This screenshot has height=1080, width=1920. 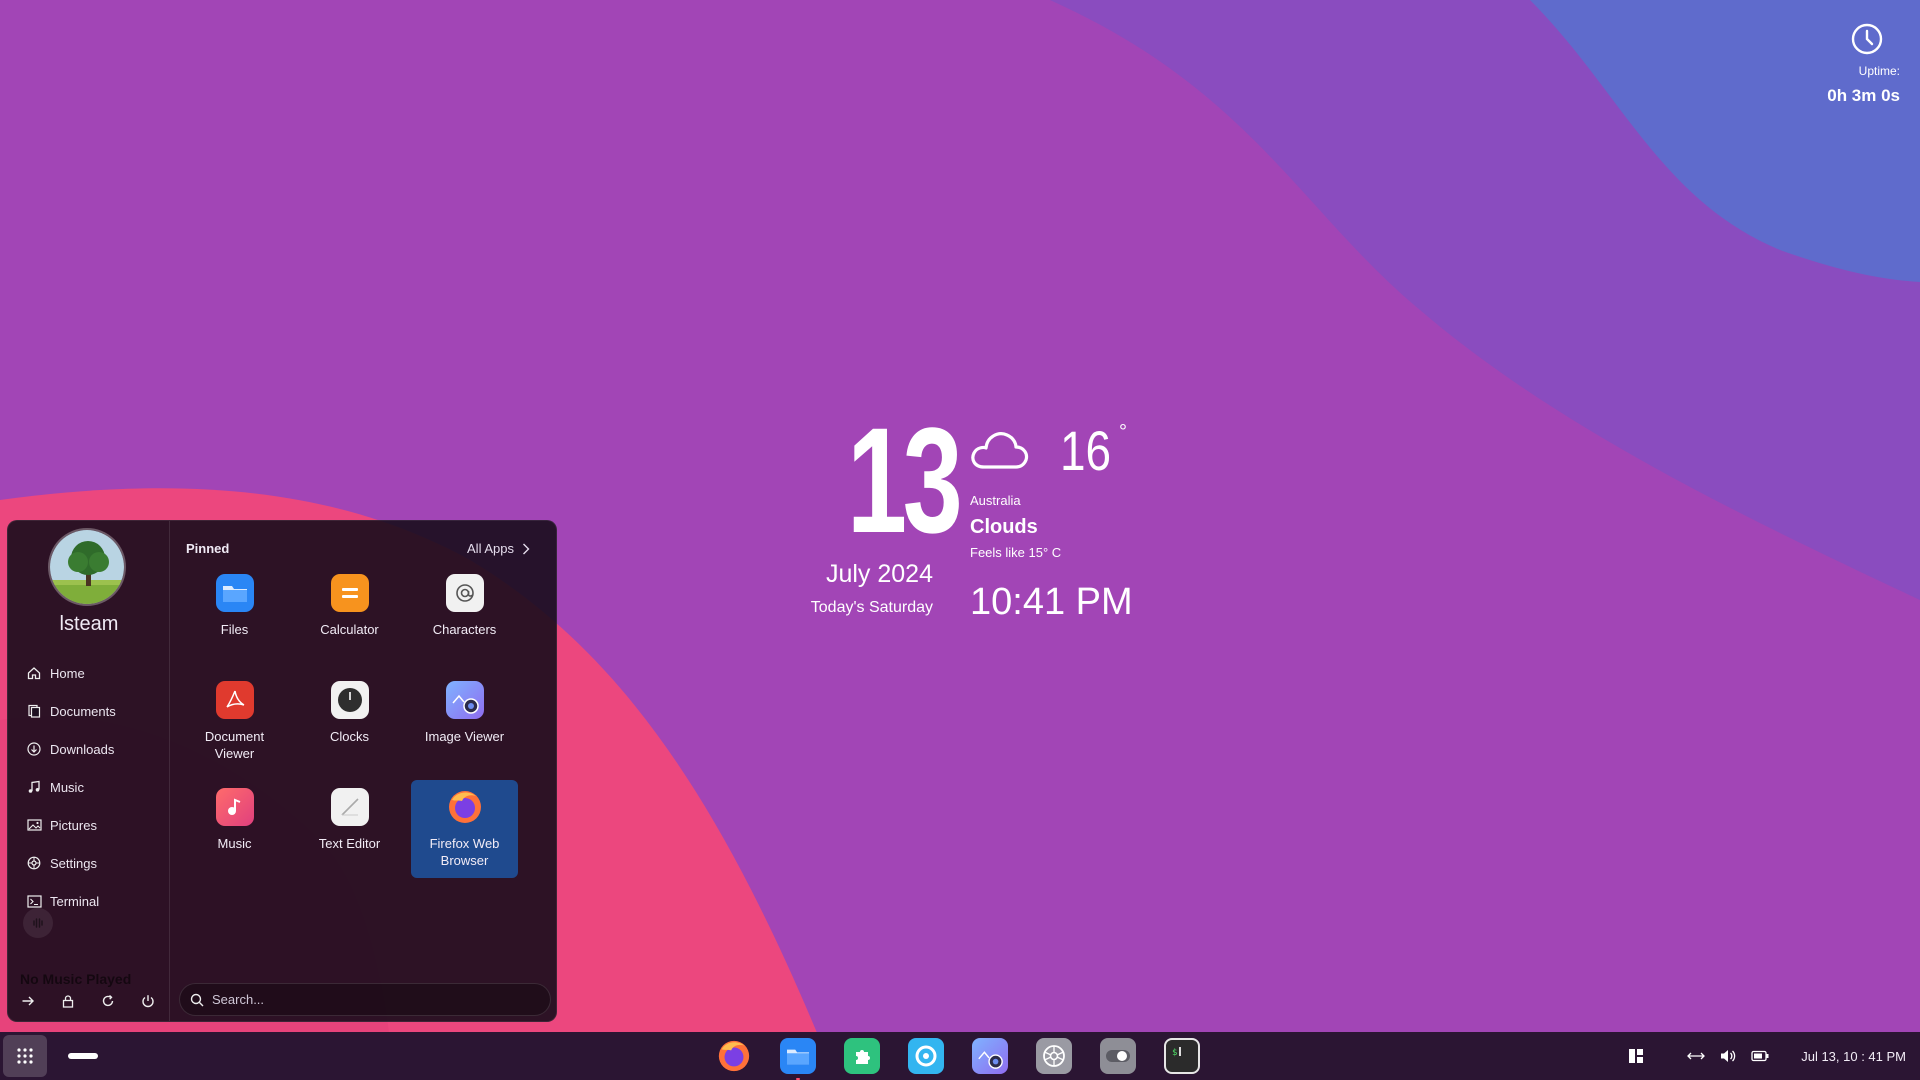 I want to click on sidebar-item-documents: Documents, so click(x=70, y=711).